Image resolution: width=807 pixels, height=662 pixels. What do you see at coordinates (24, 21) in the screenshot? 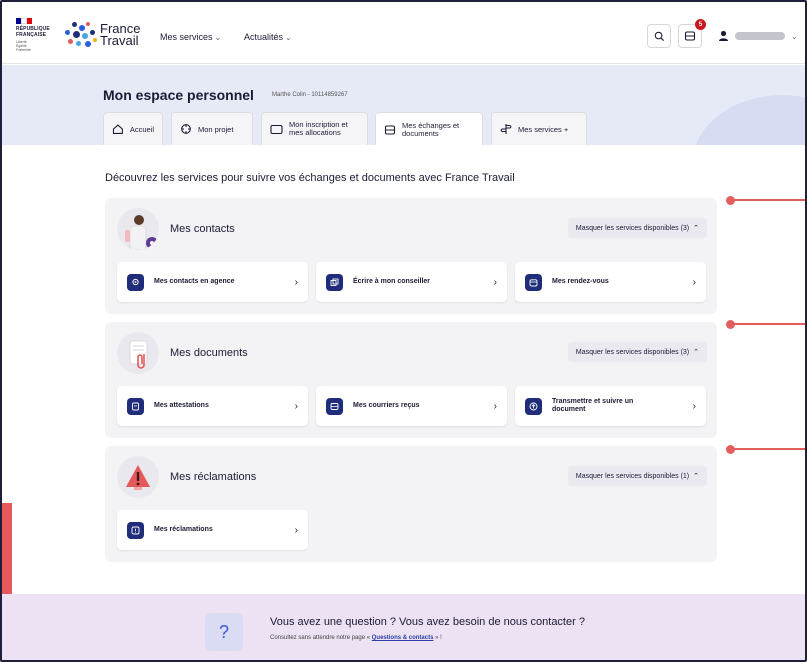
I see `flag-icon` at bounding box center [24, 21].